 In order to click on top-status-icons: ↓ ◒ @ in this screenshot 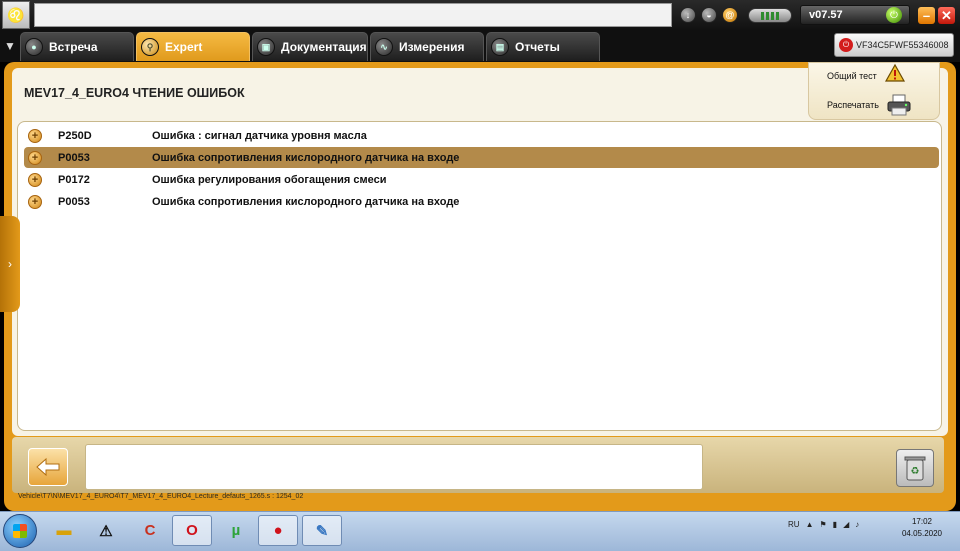, I will do `click(709, 15)`.